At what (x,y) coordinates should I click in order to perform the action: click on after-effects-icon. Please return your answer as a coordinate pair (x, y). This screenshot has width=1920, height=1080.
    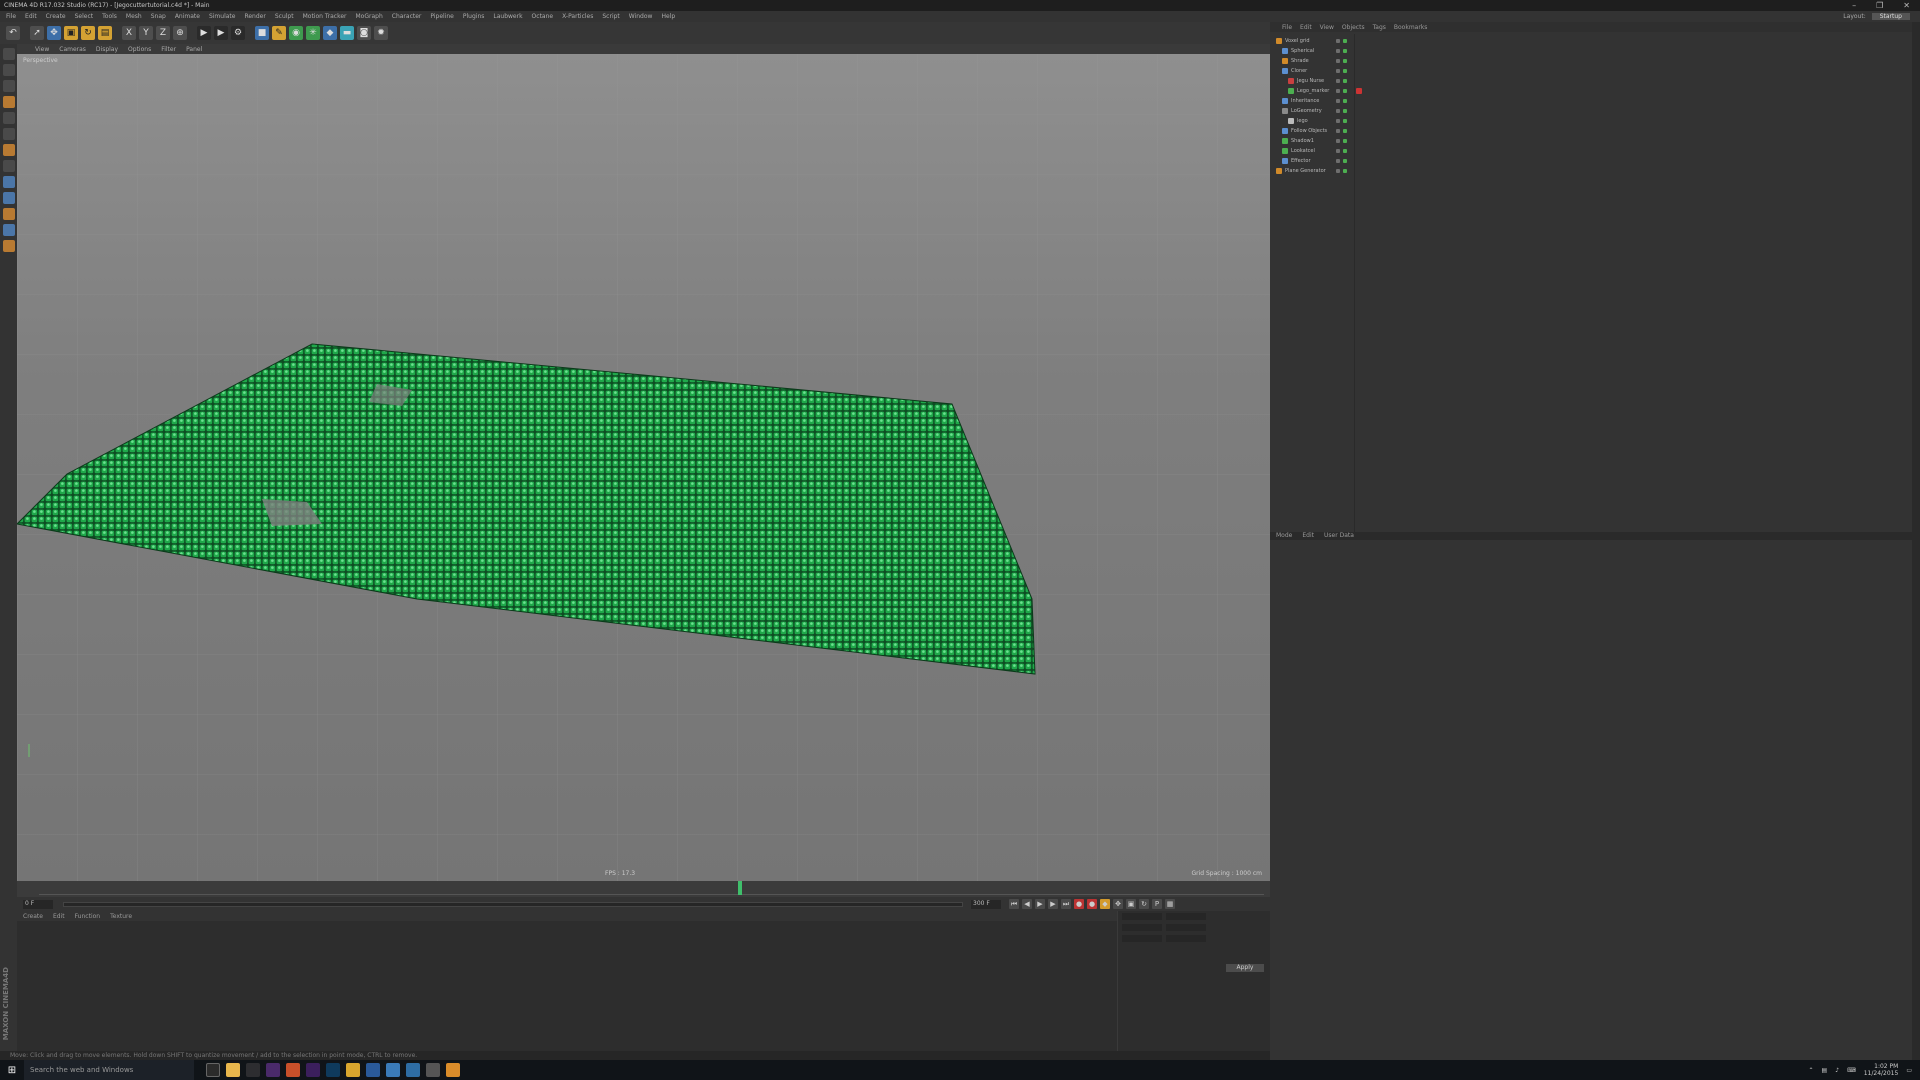
    Looking at the image, I should click on (273, 1070).